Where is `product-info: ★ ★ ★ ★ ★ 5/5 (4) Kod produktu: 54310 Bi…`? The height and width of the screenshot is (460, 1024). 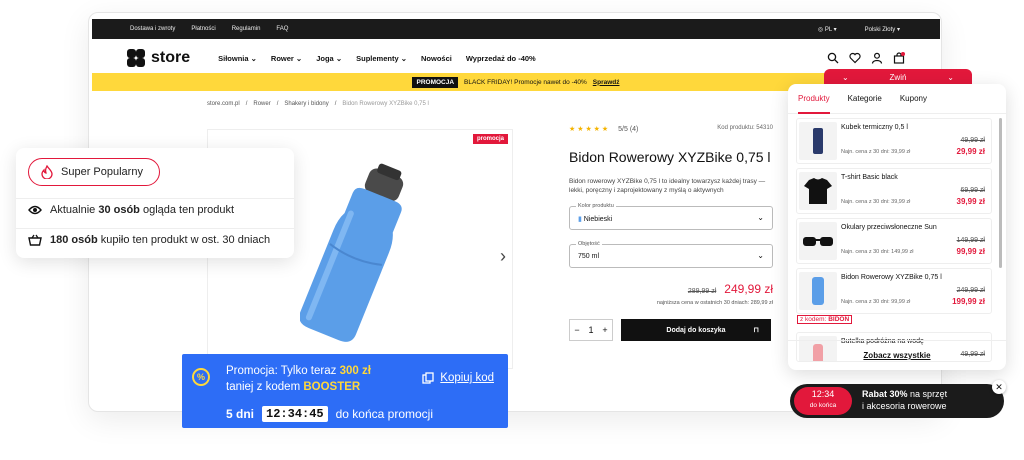 product-info: ★ ★ ★ ★ ★ 5/5 (4) Kod produktu: 54310 Bi… is located at coordinates (671, 215).